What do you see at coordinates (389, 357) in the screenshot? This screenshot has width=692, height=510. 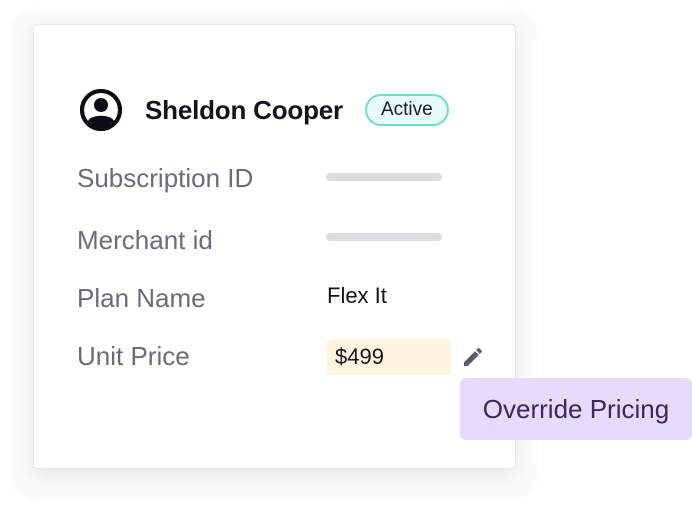 I see `unit-price-value: $499` at bounding box center [389, 357].